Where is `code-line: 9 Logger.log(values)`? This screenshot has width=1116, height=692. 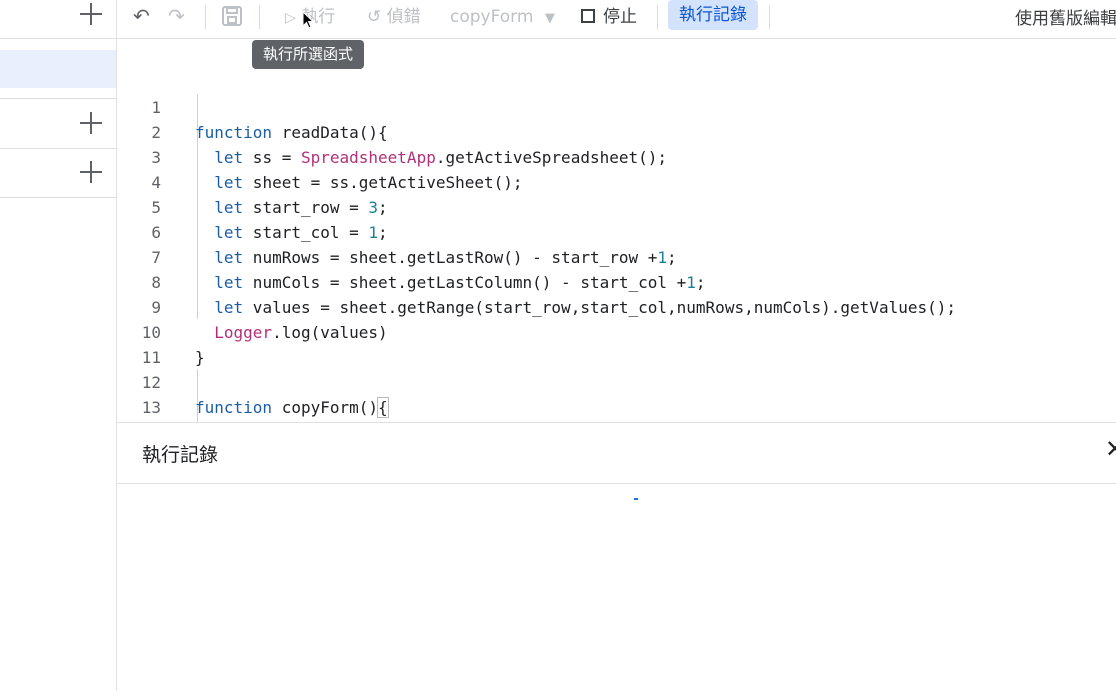
code-line: 9 Logger.log(values) is located at coordinates (252, 306).